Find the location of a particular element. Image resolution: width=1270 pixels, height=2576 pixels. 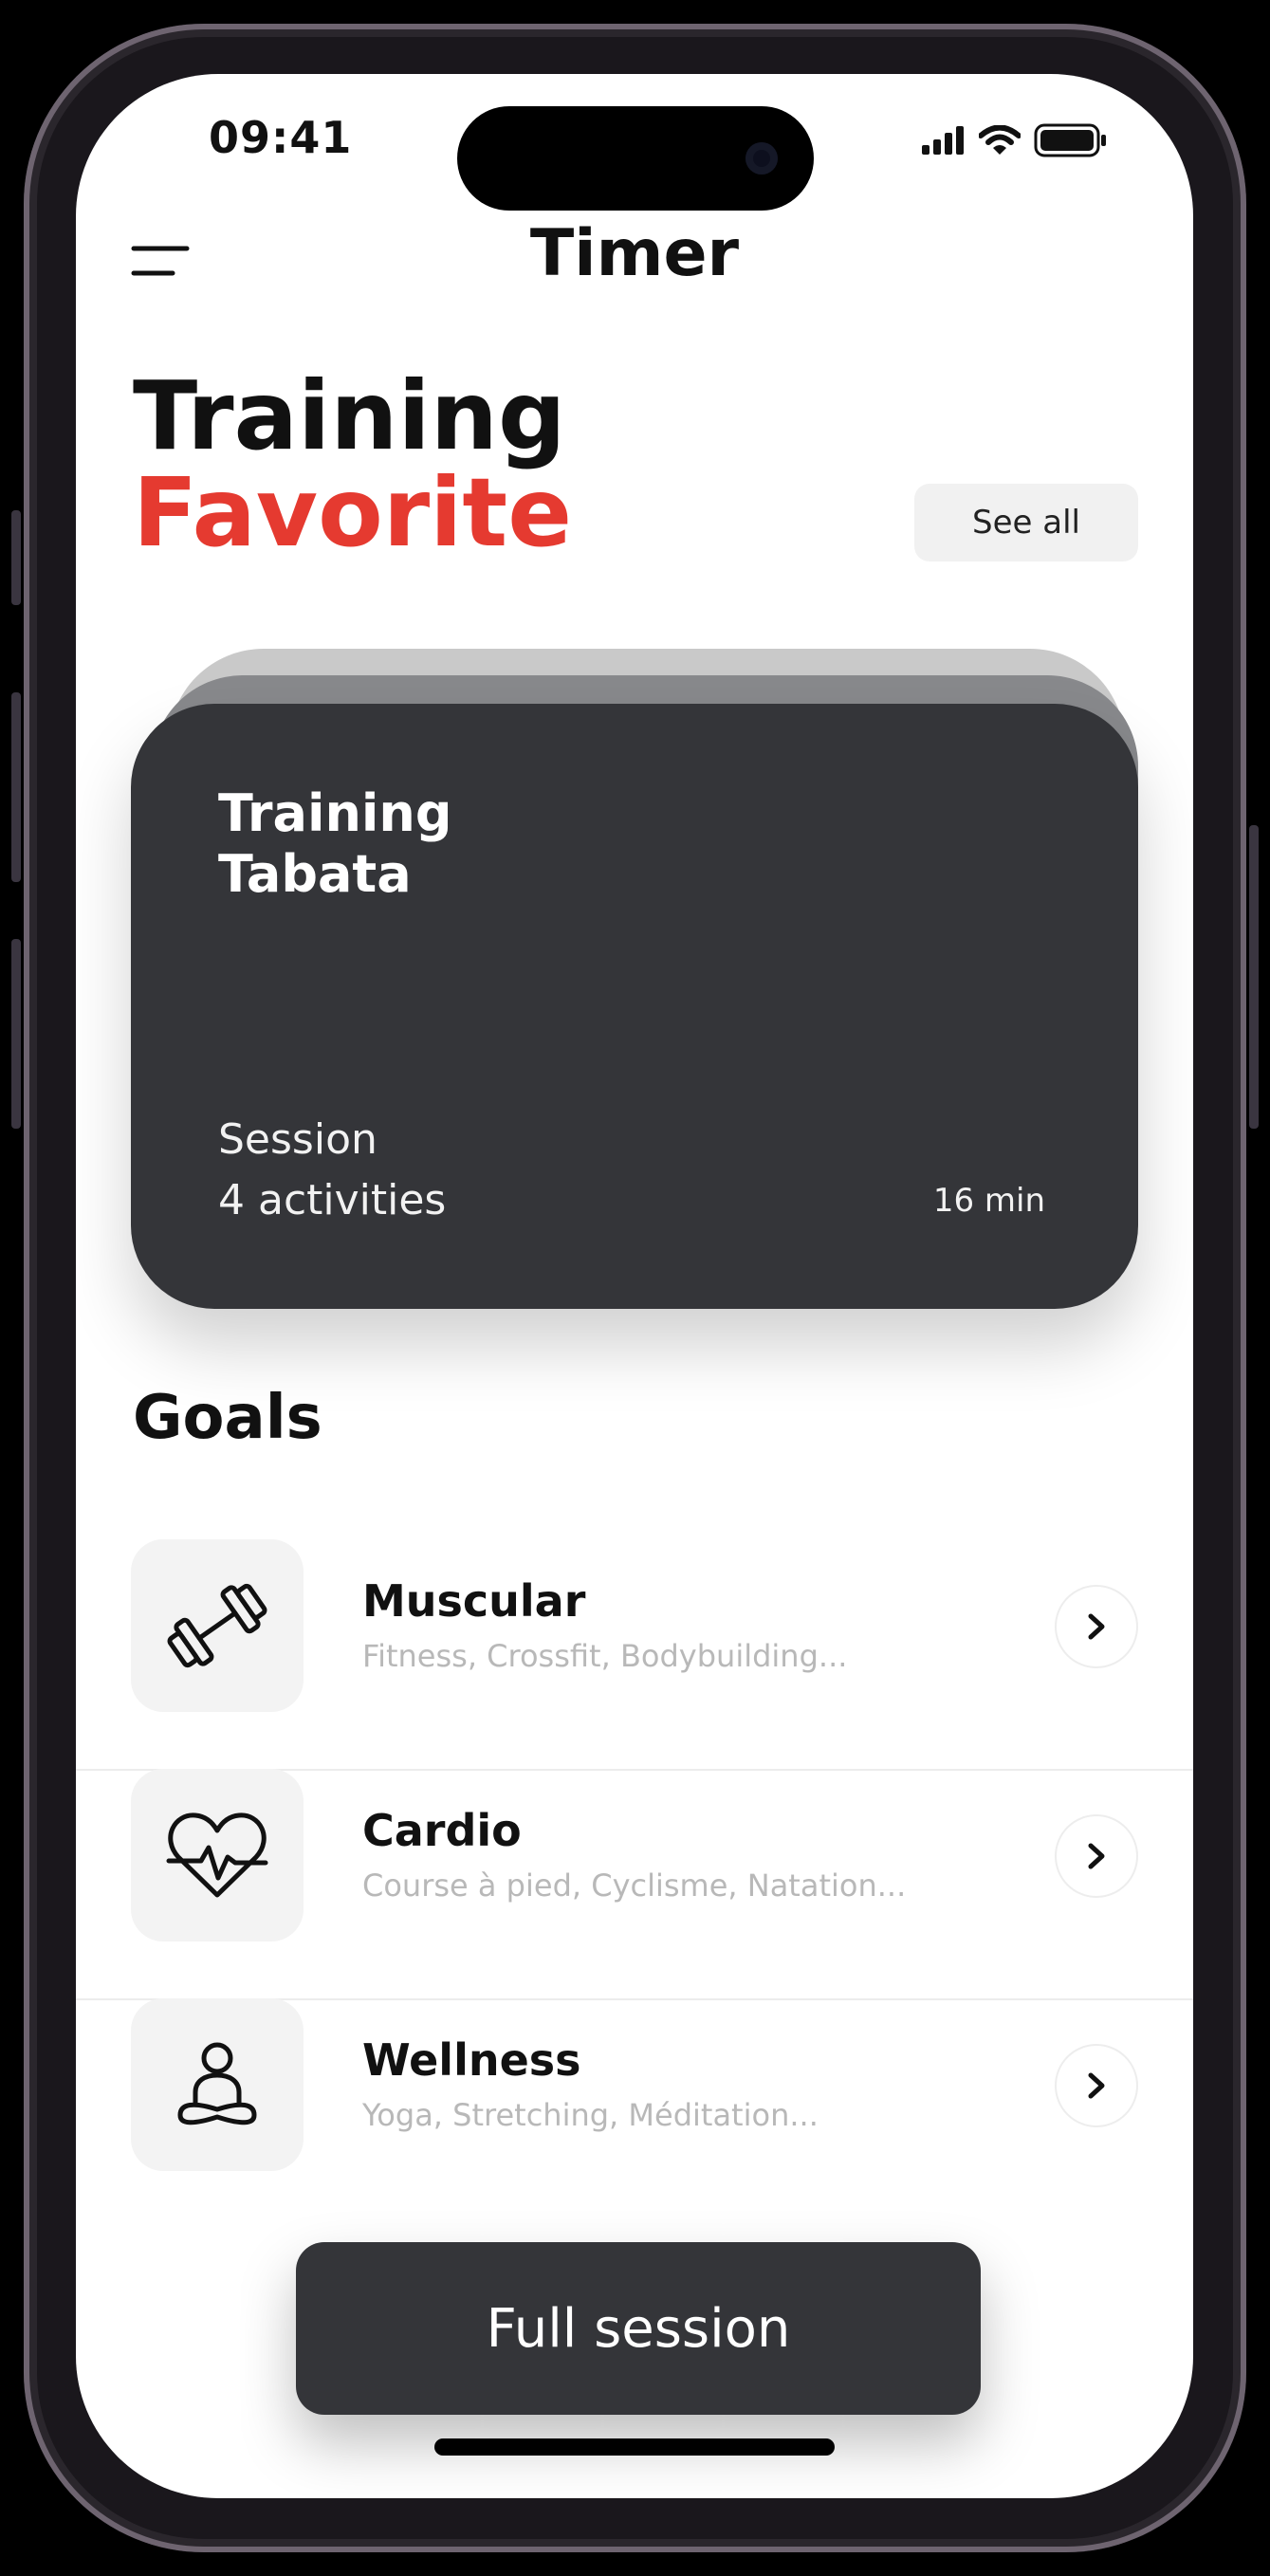

favorites-heading-line2: Favorite is located at coordinates (353, 512).